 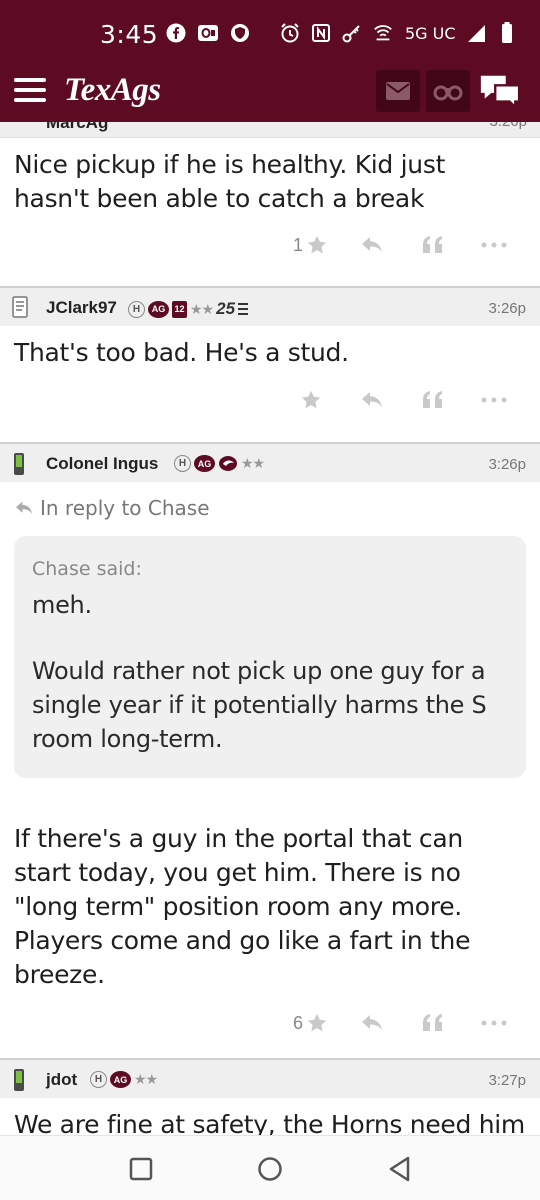 I want to click on status-time: 3:45, so click(x=129, y=34).